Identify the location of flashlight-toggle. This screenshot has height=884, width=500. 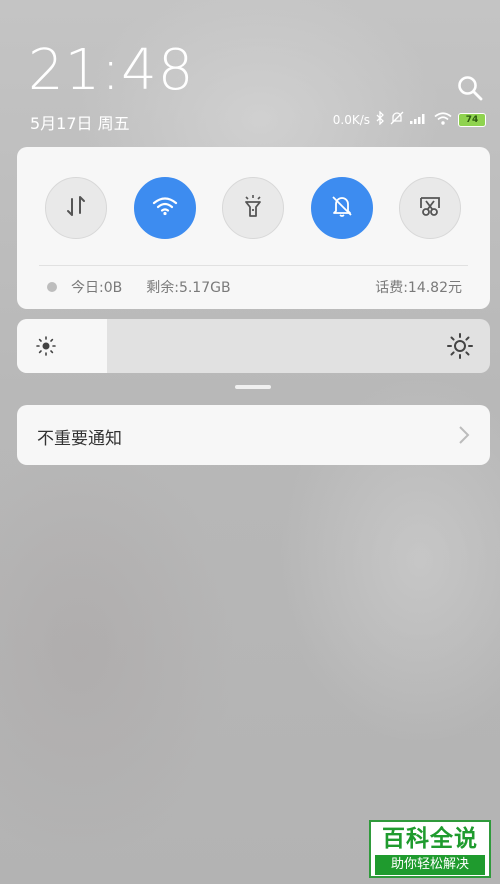
(253, 208).